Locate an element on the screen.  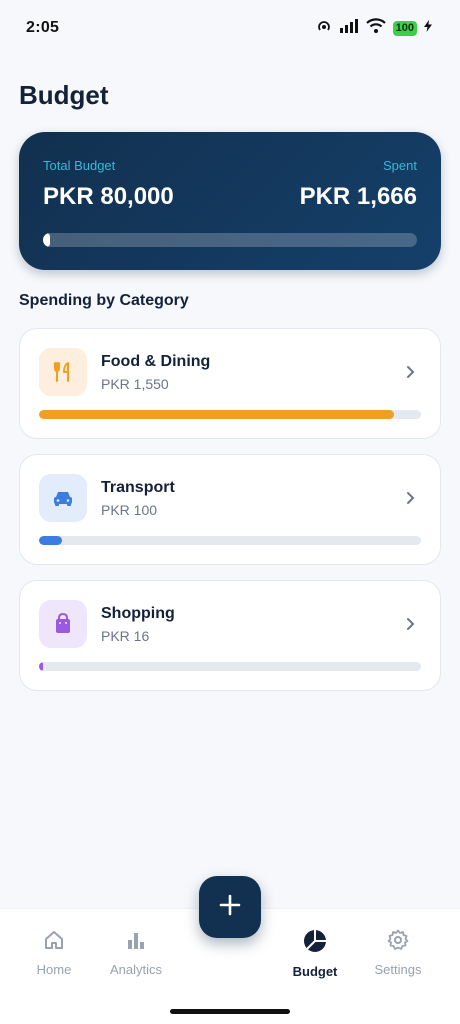
nav-item-settings: Settings is located at coordinates (398, 953).